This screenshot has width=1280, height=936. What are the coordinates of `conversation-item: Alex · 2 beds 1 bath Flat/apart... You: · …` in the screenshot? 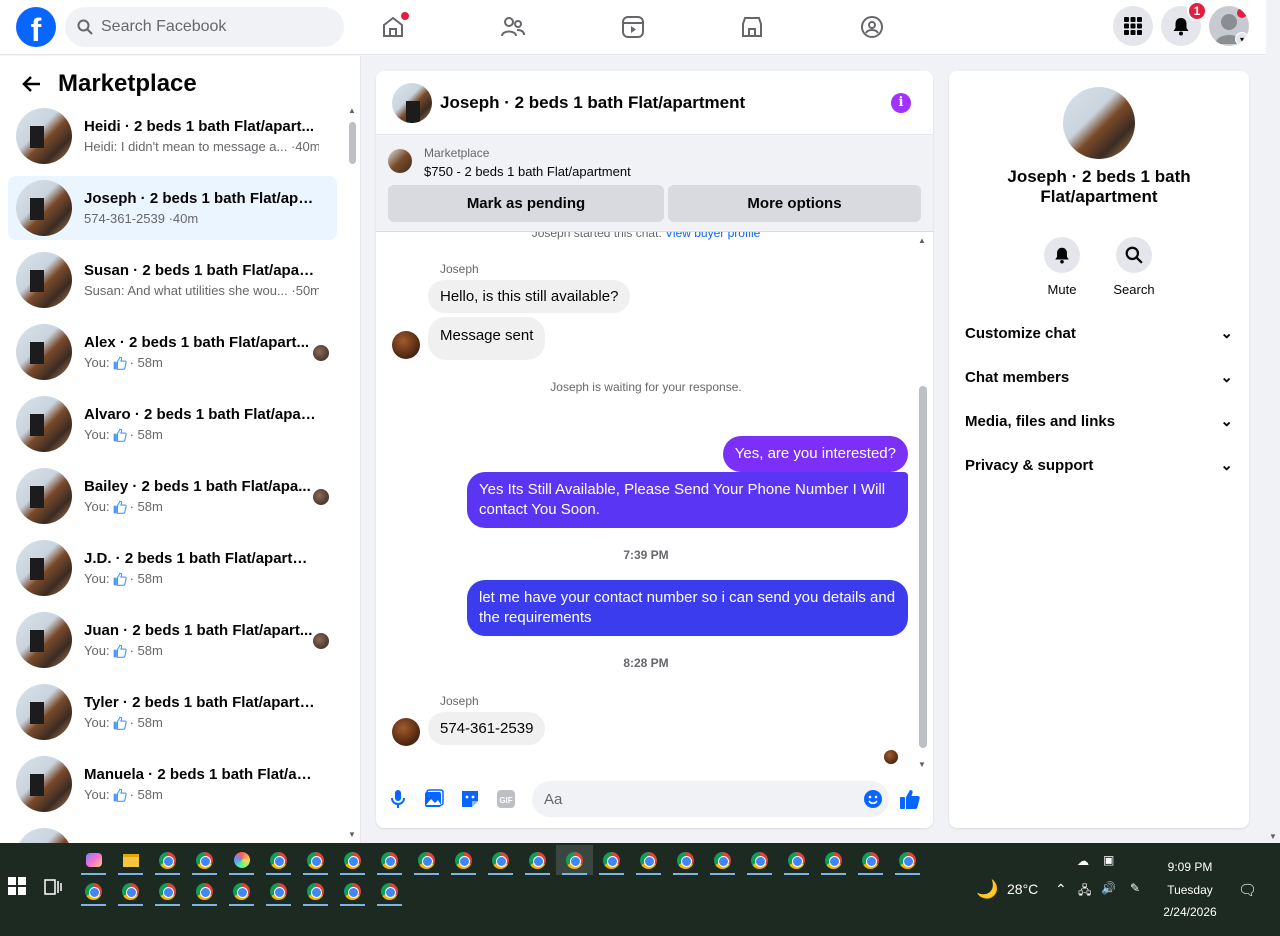 It's located at (172, 352).